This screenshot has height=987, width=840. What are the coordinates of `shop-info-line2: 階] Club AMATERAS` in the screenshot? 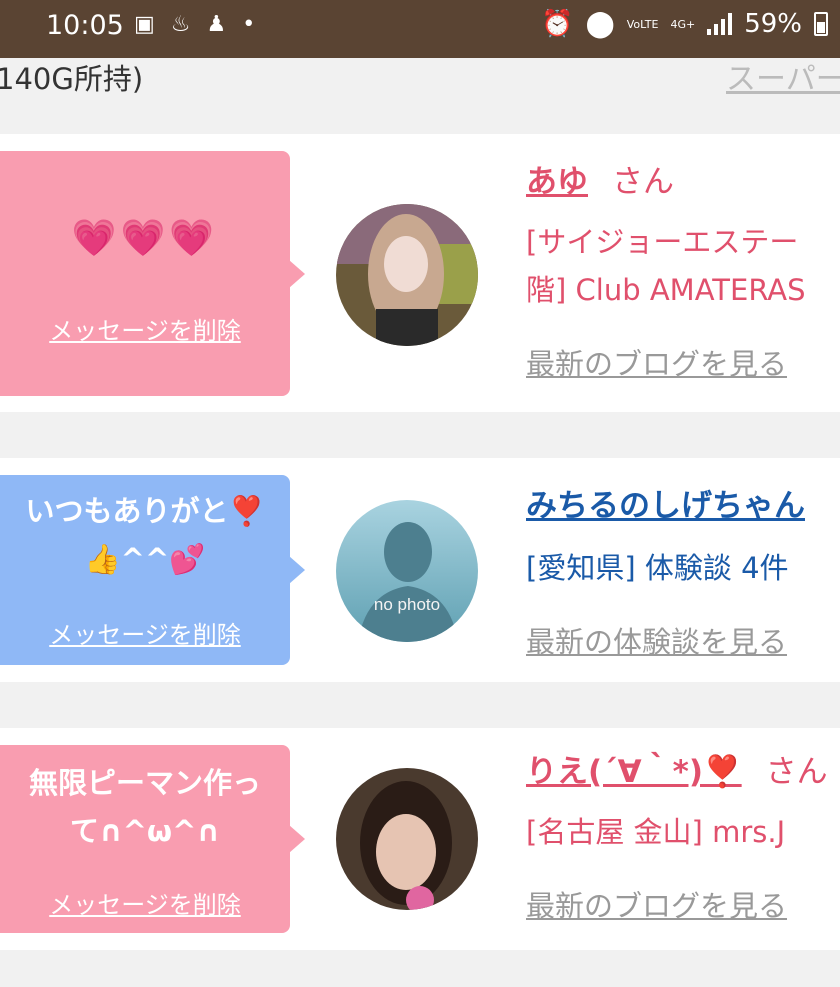 It's located at (683, 288).